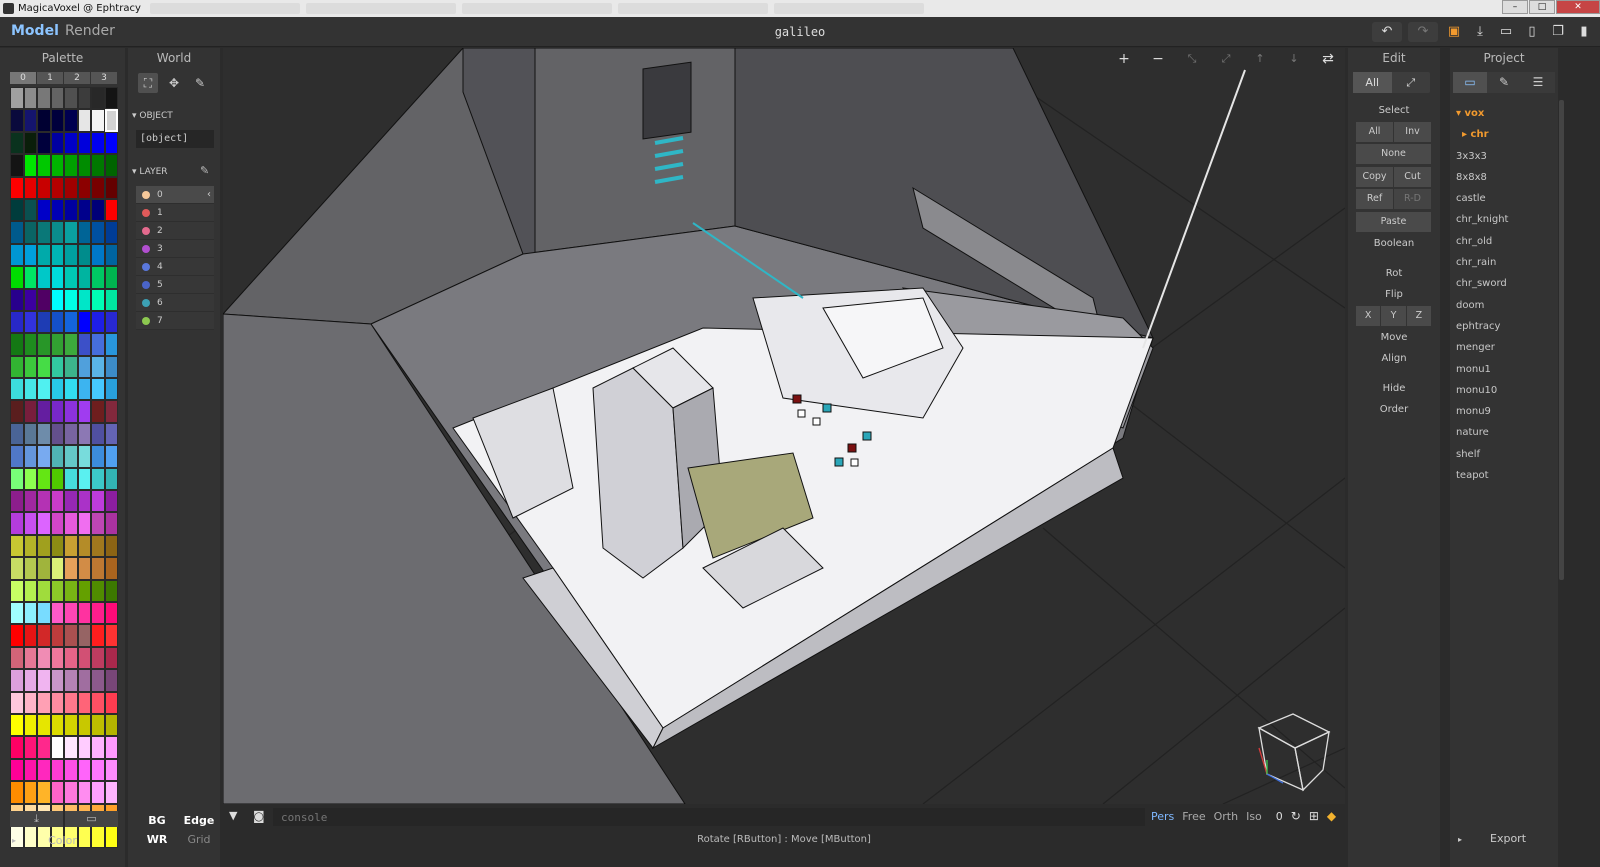  What do you see at coordinates (1393, 154) in the screenshot?
I see `select-none-button: None` at bounding box center [1393, 154].